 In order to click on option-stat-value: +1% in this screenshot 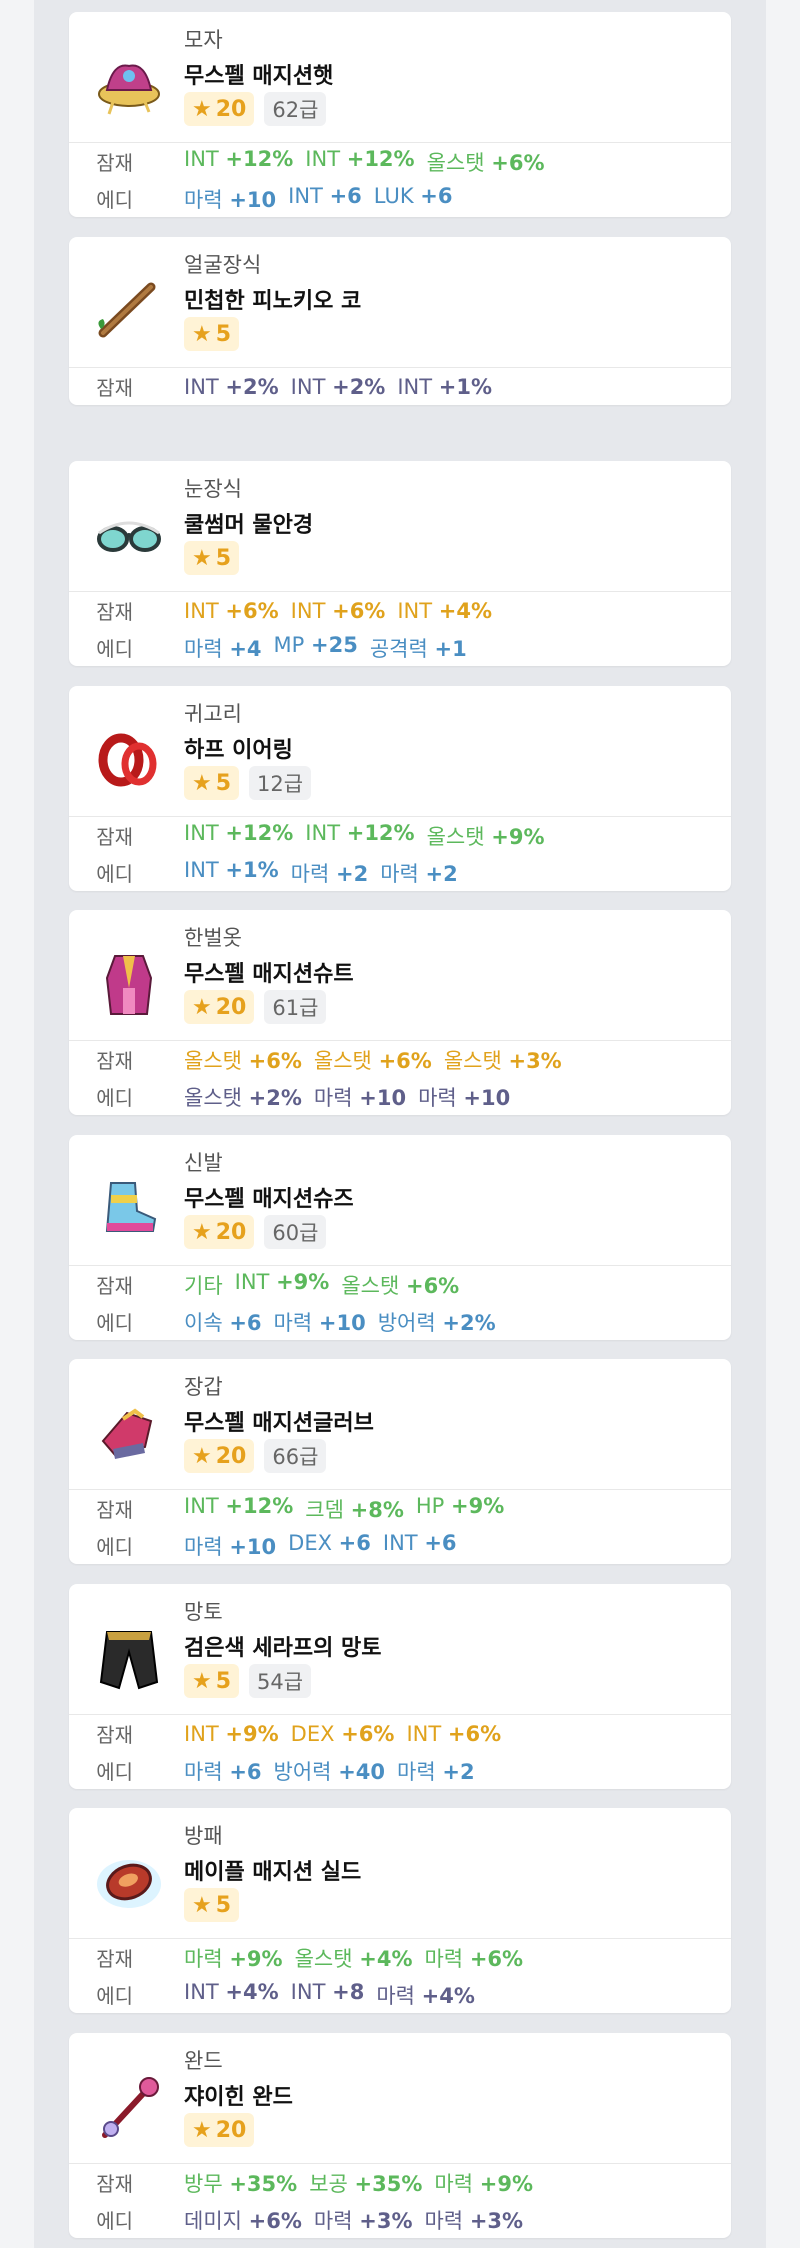, I will do `click(465, 386)`.